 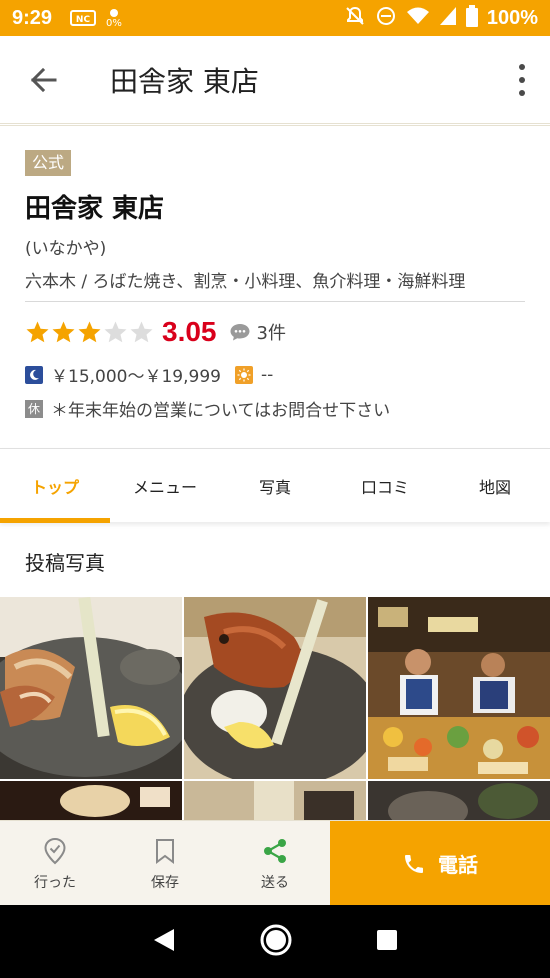 What do you see at coordinates (55, 486) in the screenshot?
I see `tab-top: トップ` at bounding box center [55, 486].